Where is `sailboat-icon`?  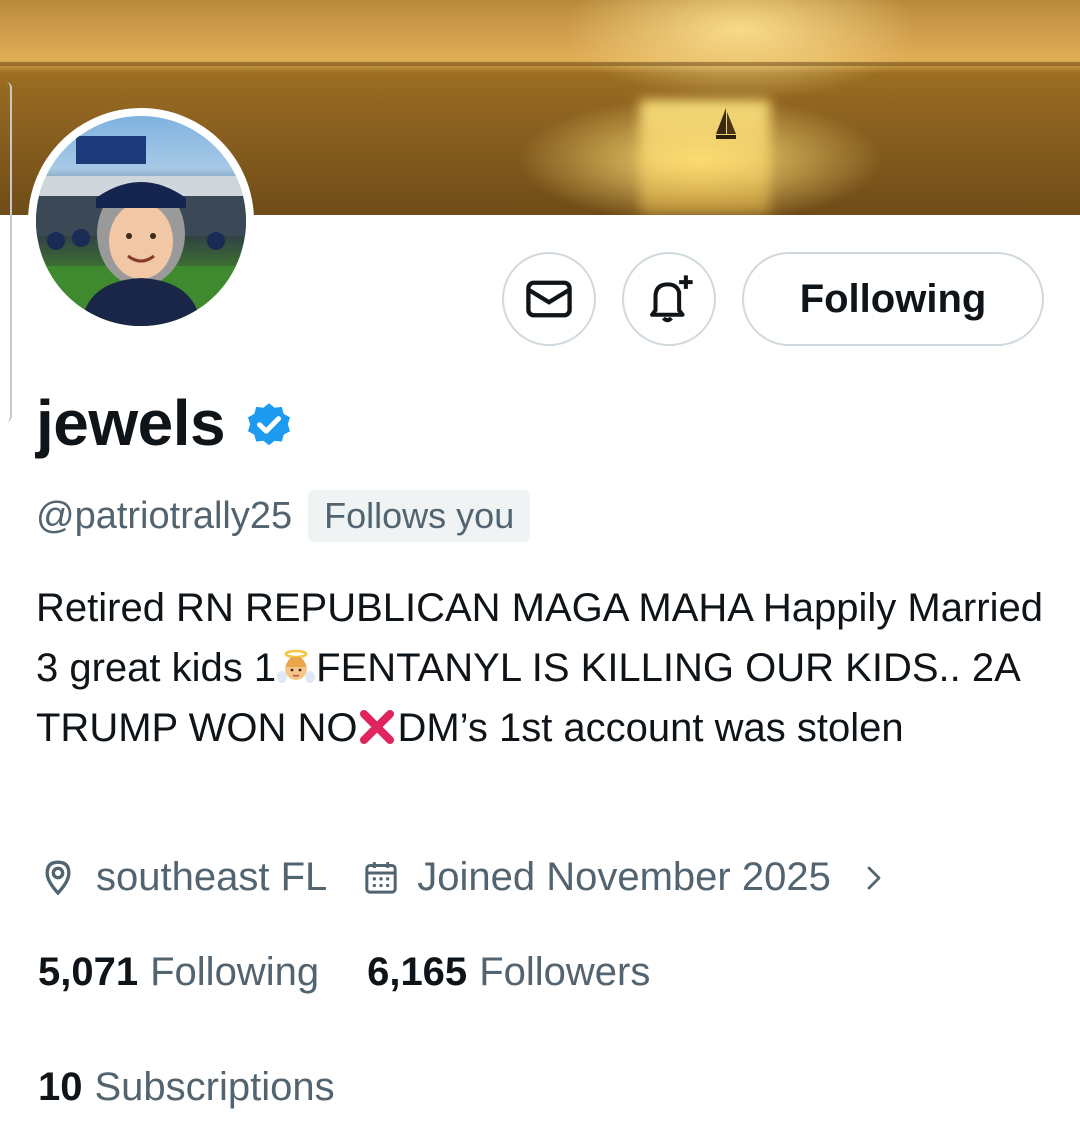
sailboat-icon is located at coordinates (726, 123).